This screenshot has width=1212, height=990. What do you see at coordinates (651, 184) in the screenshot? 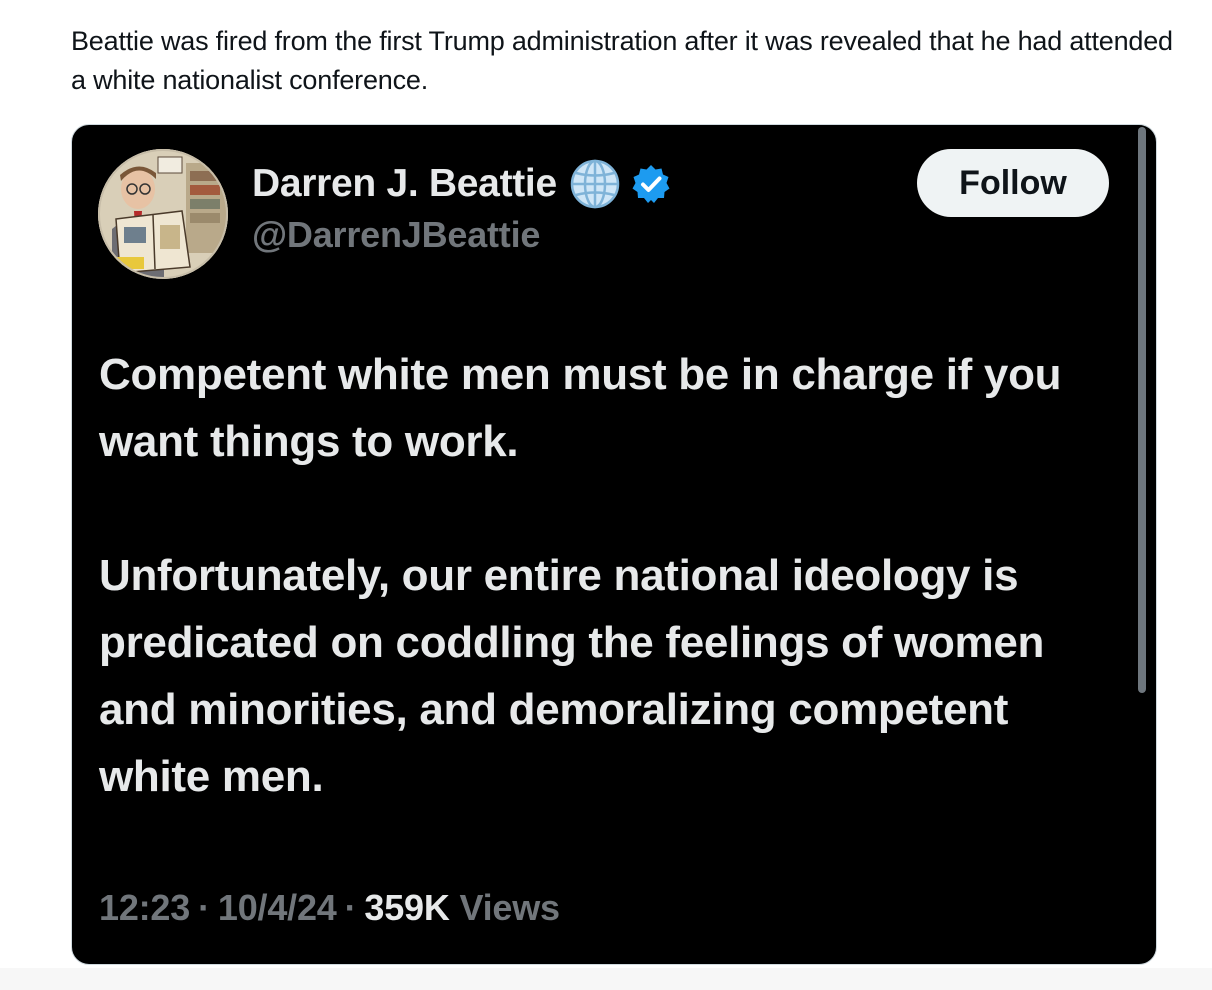
I see `verified-icon` at bounding box center [651, 184].